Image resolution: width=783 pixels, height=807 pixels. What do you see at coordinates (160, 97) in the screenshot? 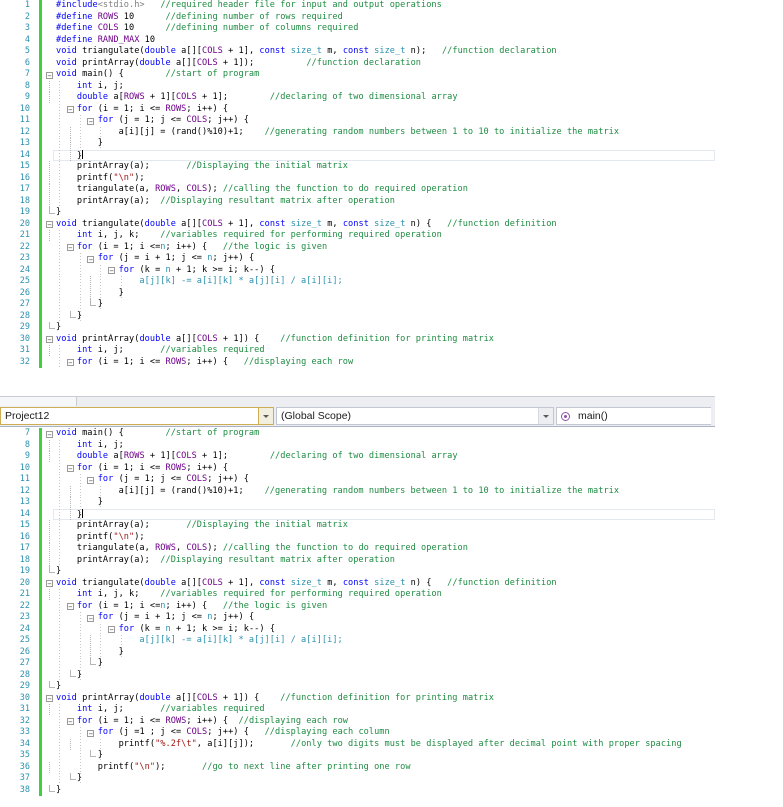
I see `code-token: + 1][` at bounding box center [160, 97].